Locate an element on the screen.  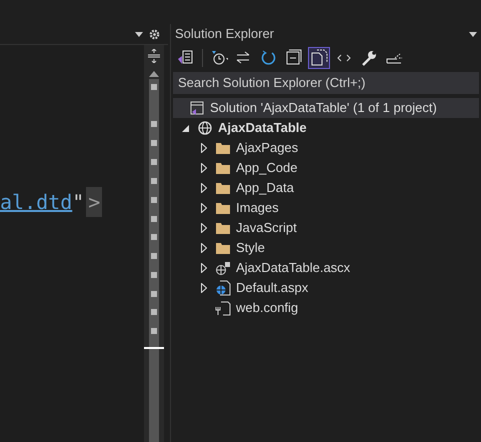
globe-icon is located at coordinates (205, 128).